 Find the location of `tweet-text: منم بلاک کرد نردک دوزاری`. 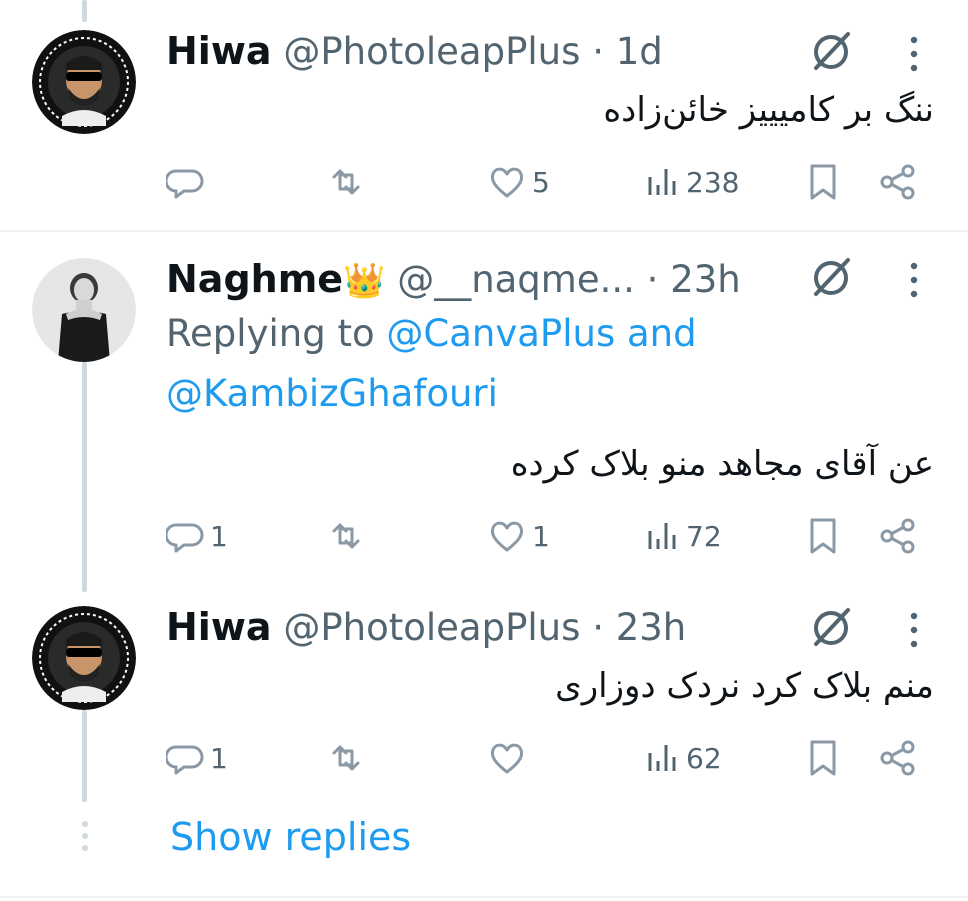

tweet-text: منم بلاک کرد نردک دوزاری is located at coordinates (744, 686).